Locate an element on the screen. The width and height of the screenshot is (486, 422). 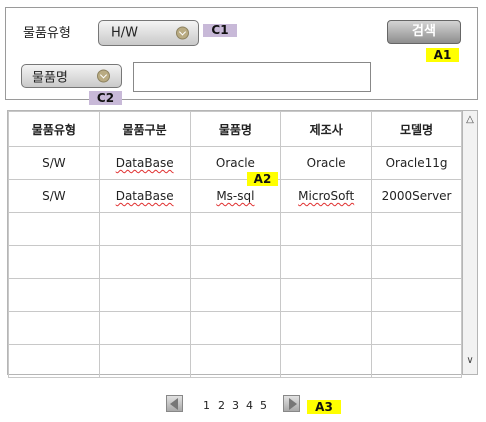
table-cell: Oracle11g is located at coordinates (416, 163).